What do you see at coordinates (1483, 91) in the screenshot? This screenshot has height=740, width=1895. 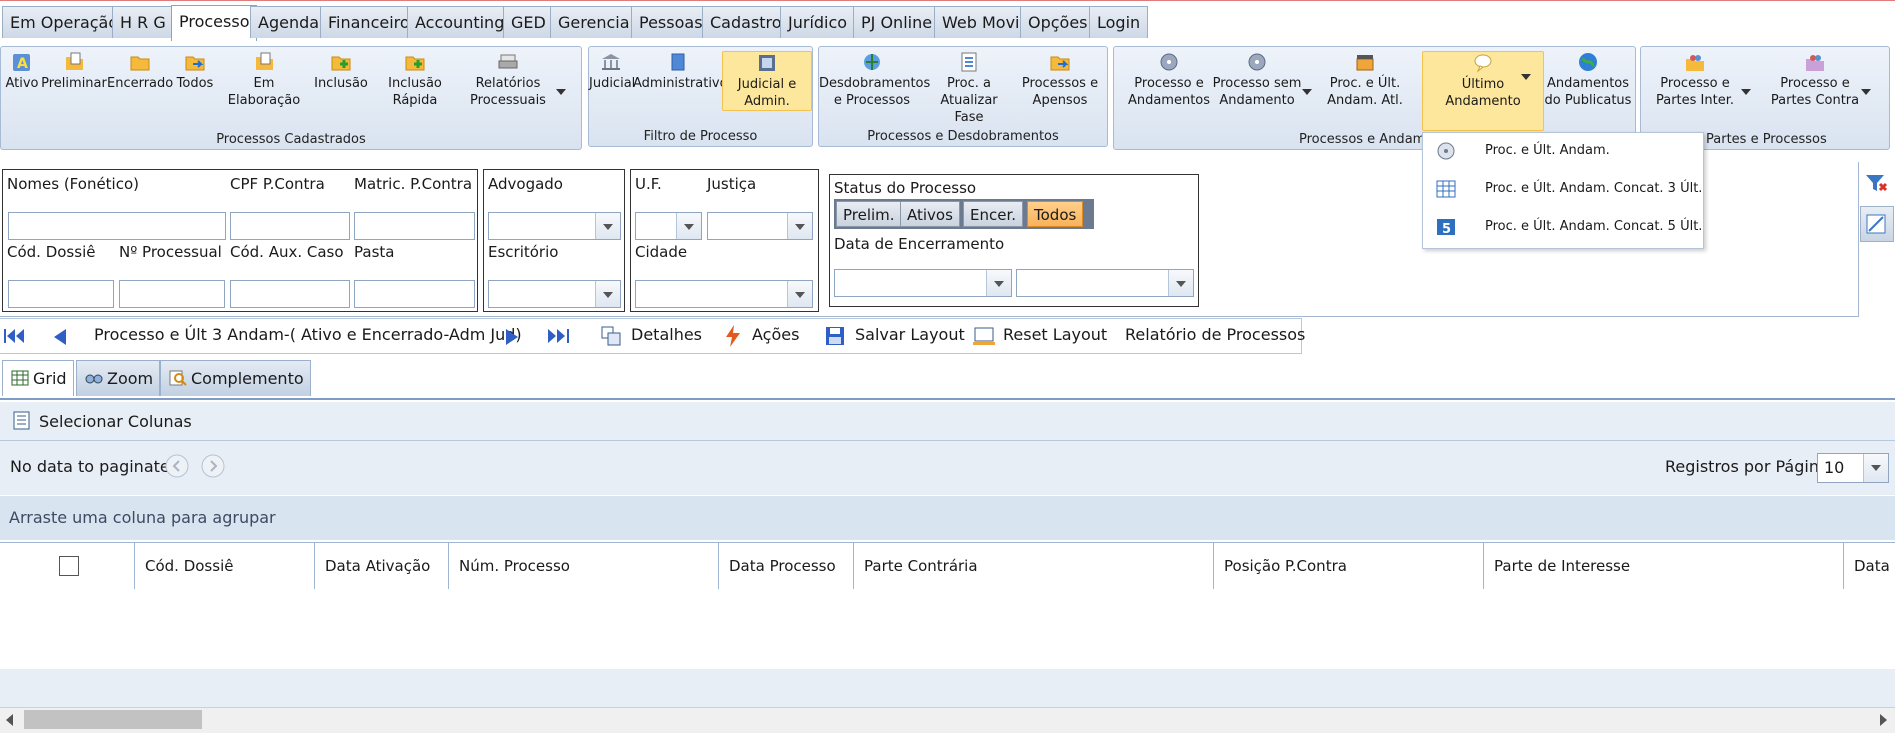 I see `ultimo-andamento-button: Último Andamento` at bounding box center [1483, 91].